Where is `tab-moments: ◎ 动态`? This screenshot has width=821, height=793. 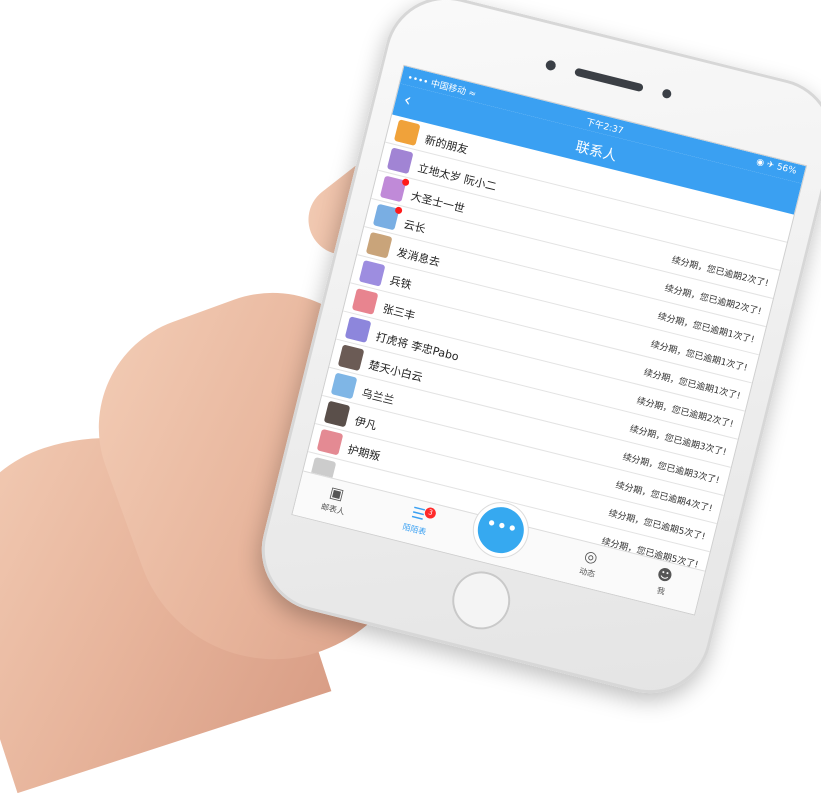
tab-moments: ◎ 动态 is located at coordinates (590, 563).